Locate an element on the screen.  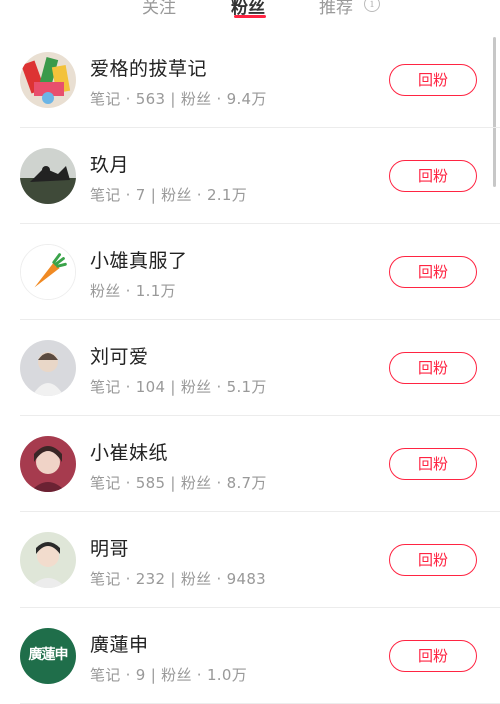
follower-name: 廣蓮申 is located at coordinates (119, 645).